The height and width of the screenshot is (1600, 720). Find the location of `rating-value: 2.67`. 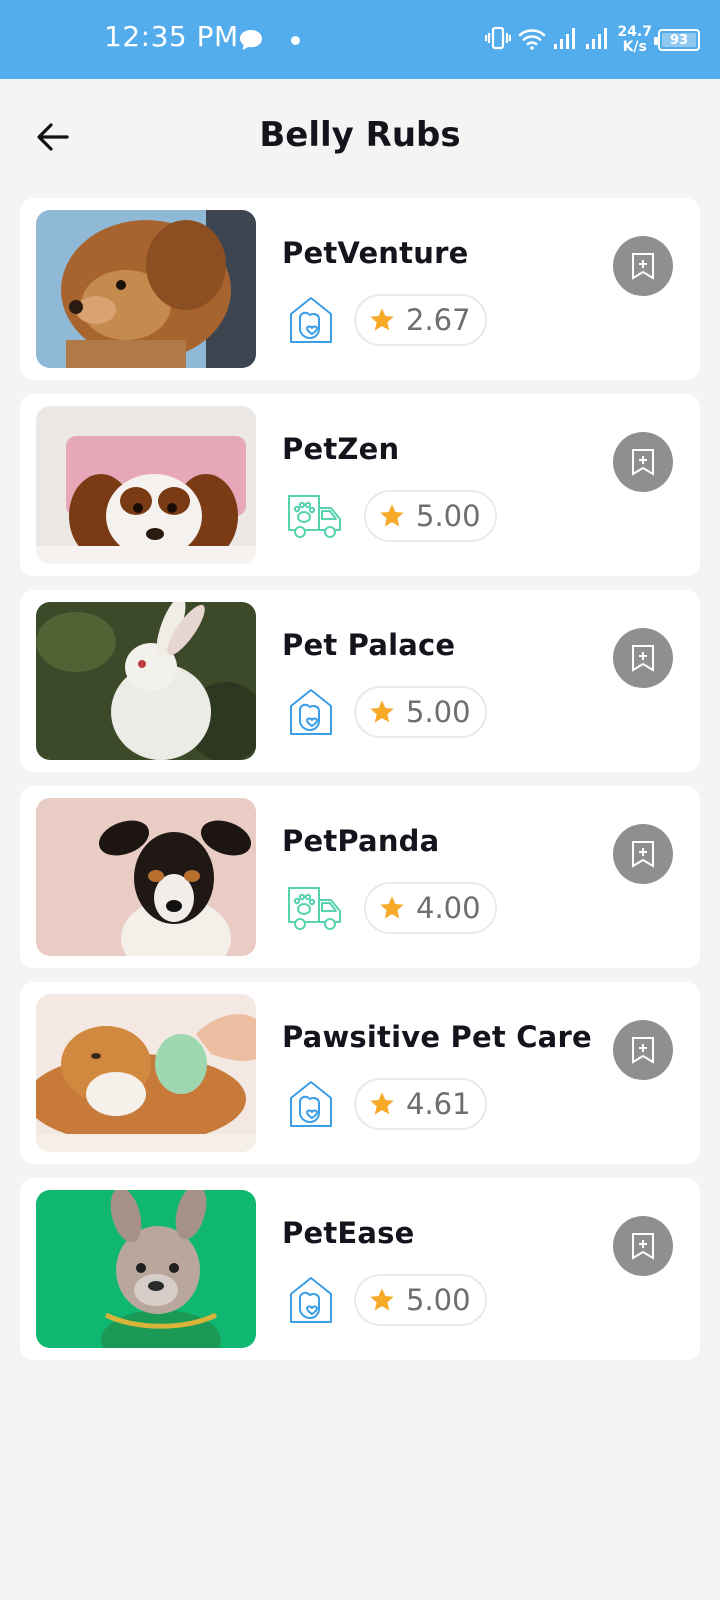

rating-value: 2.67 is located at coordinates (438, 320).